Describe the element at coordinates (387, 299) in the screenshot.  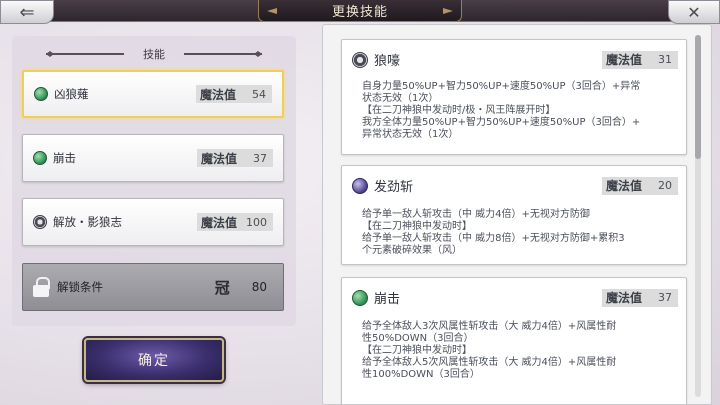
I see `detail-skill-name: 崩击` at that location.